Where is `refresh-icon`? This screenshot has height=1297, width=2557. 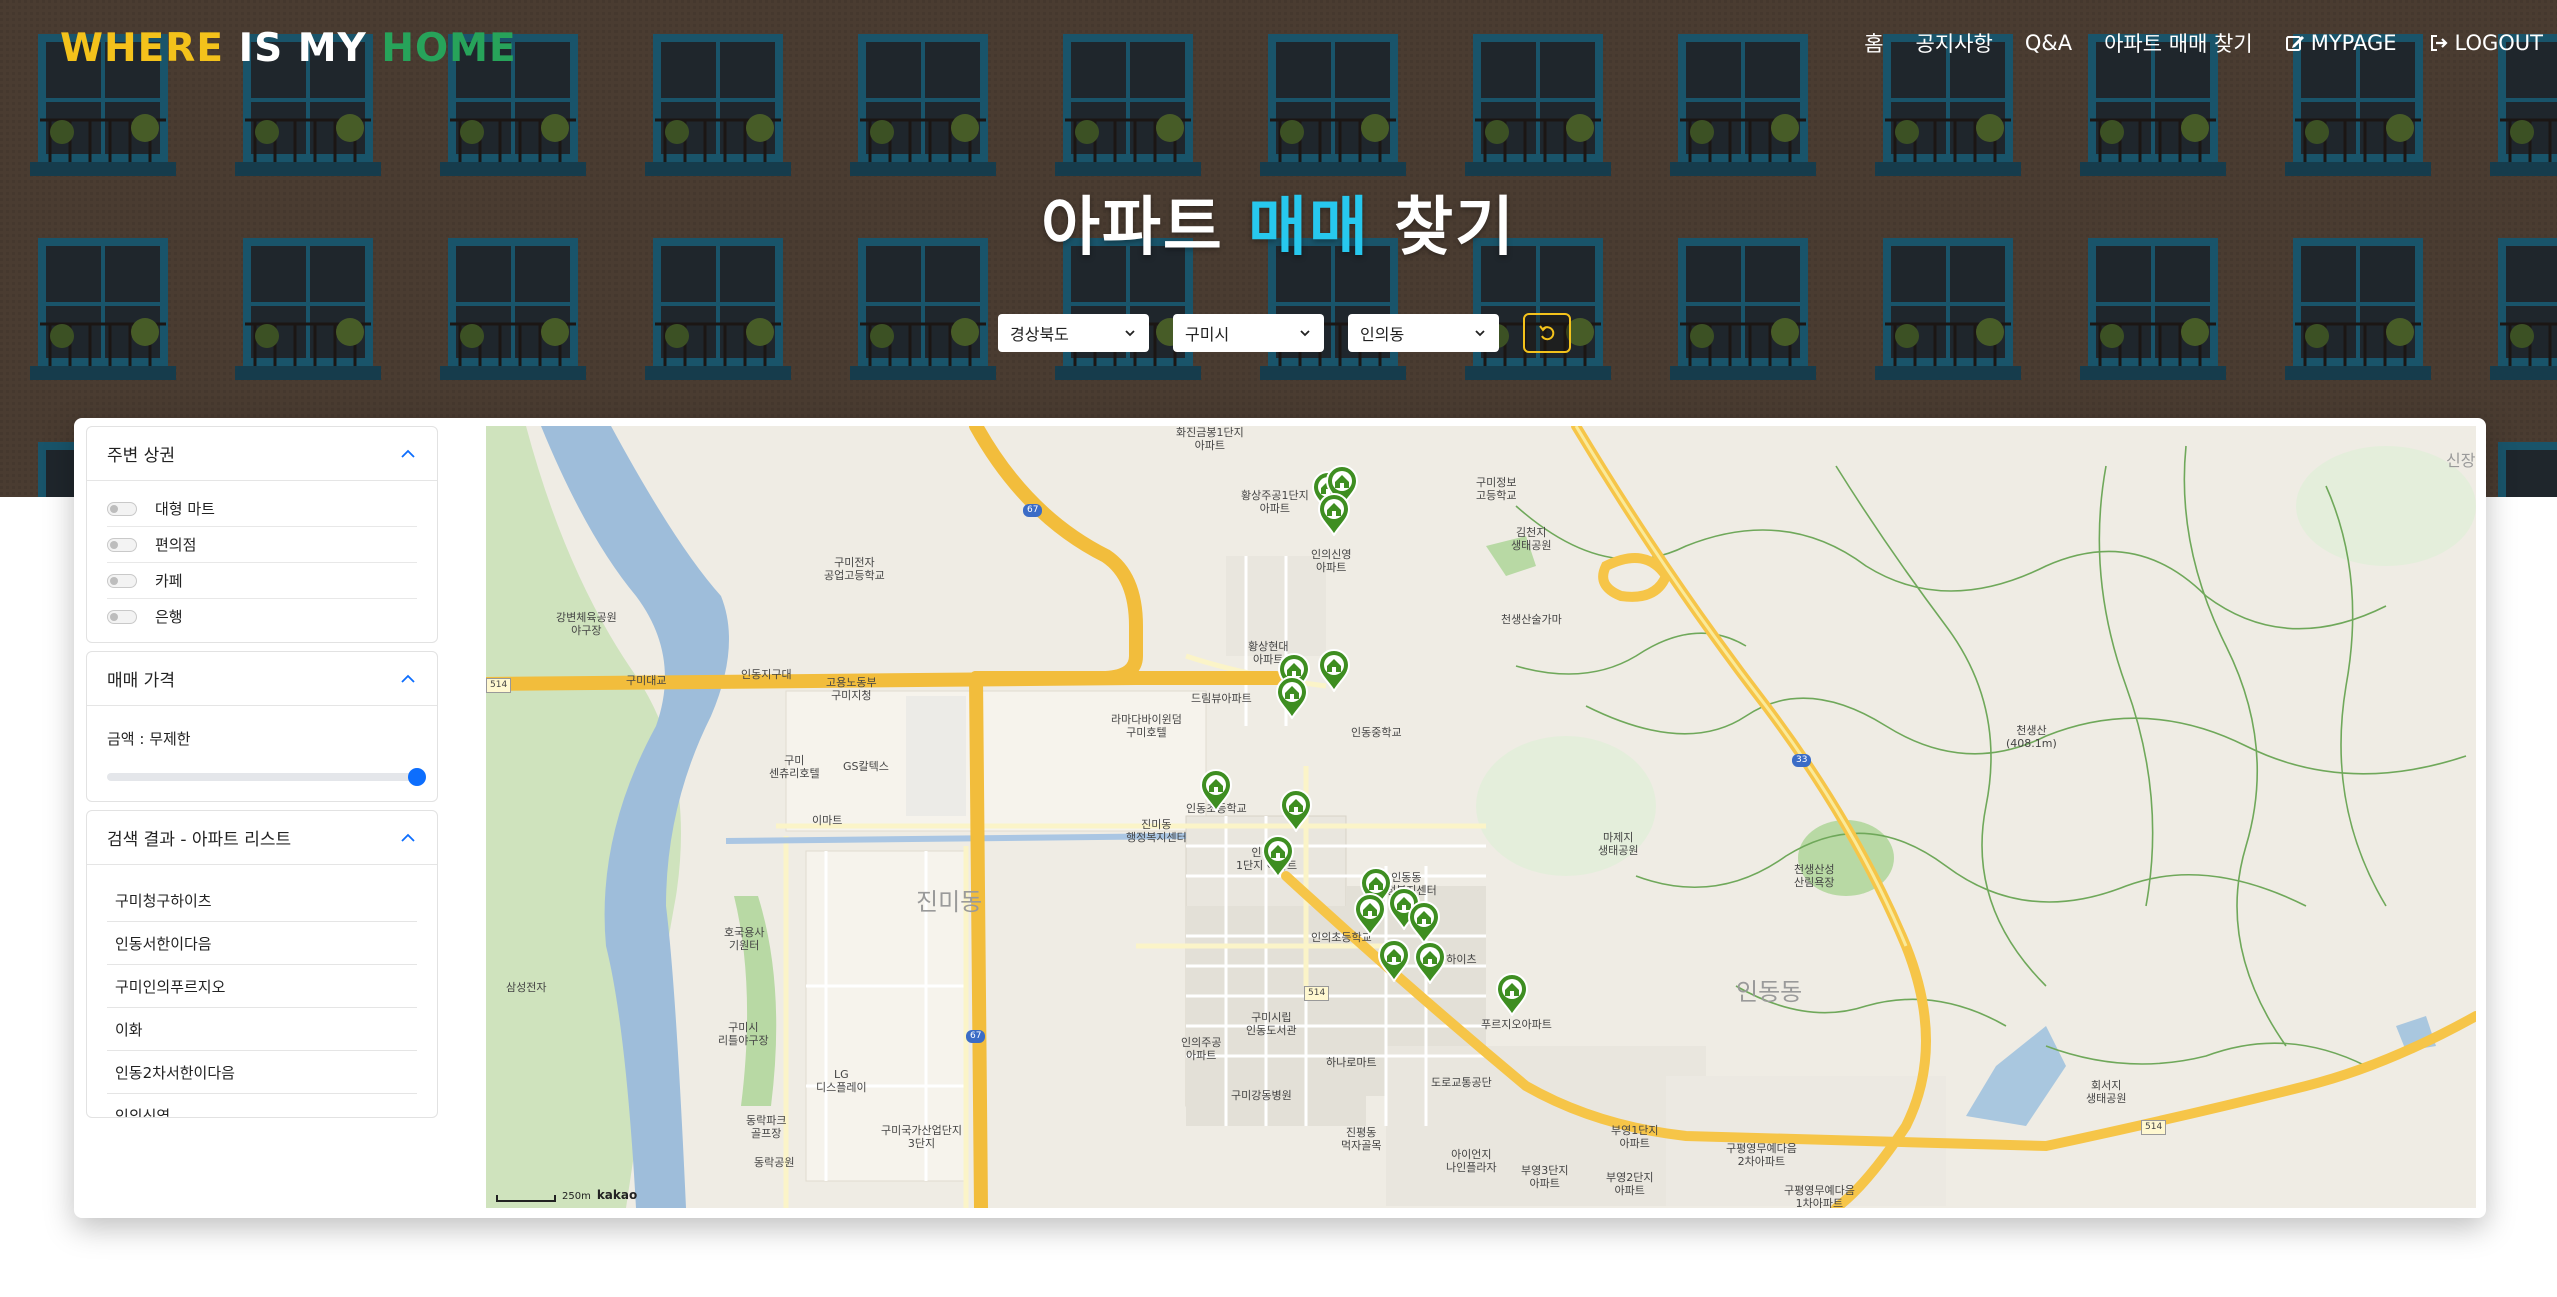
refresh-icon is located at coordinates (1547, 333).